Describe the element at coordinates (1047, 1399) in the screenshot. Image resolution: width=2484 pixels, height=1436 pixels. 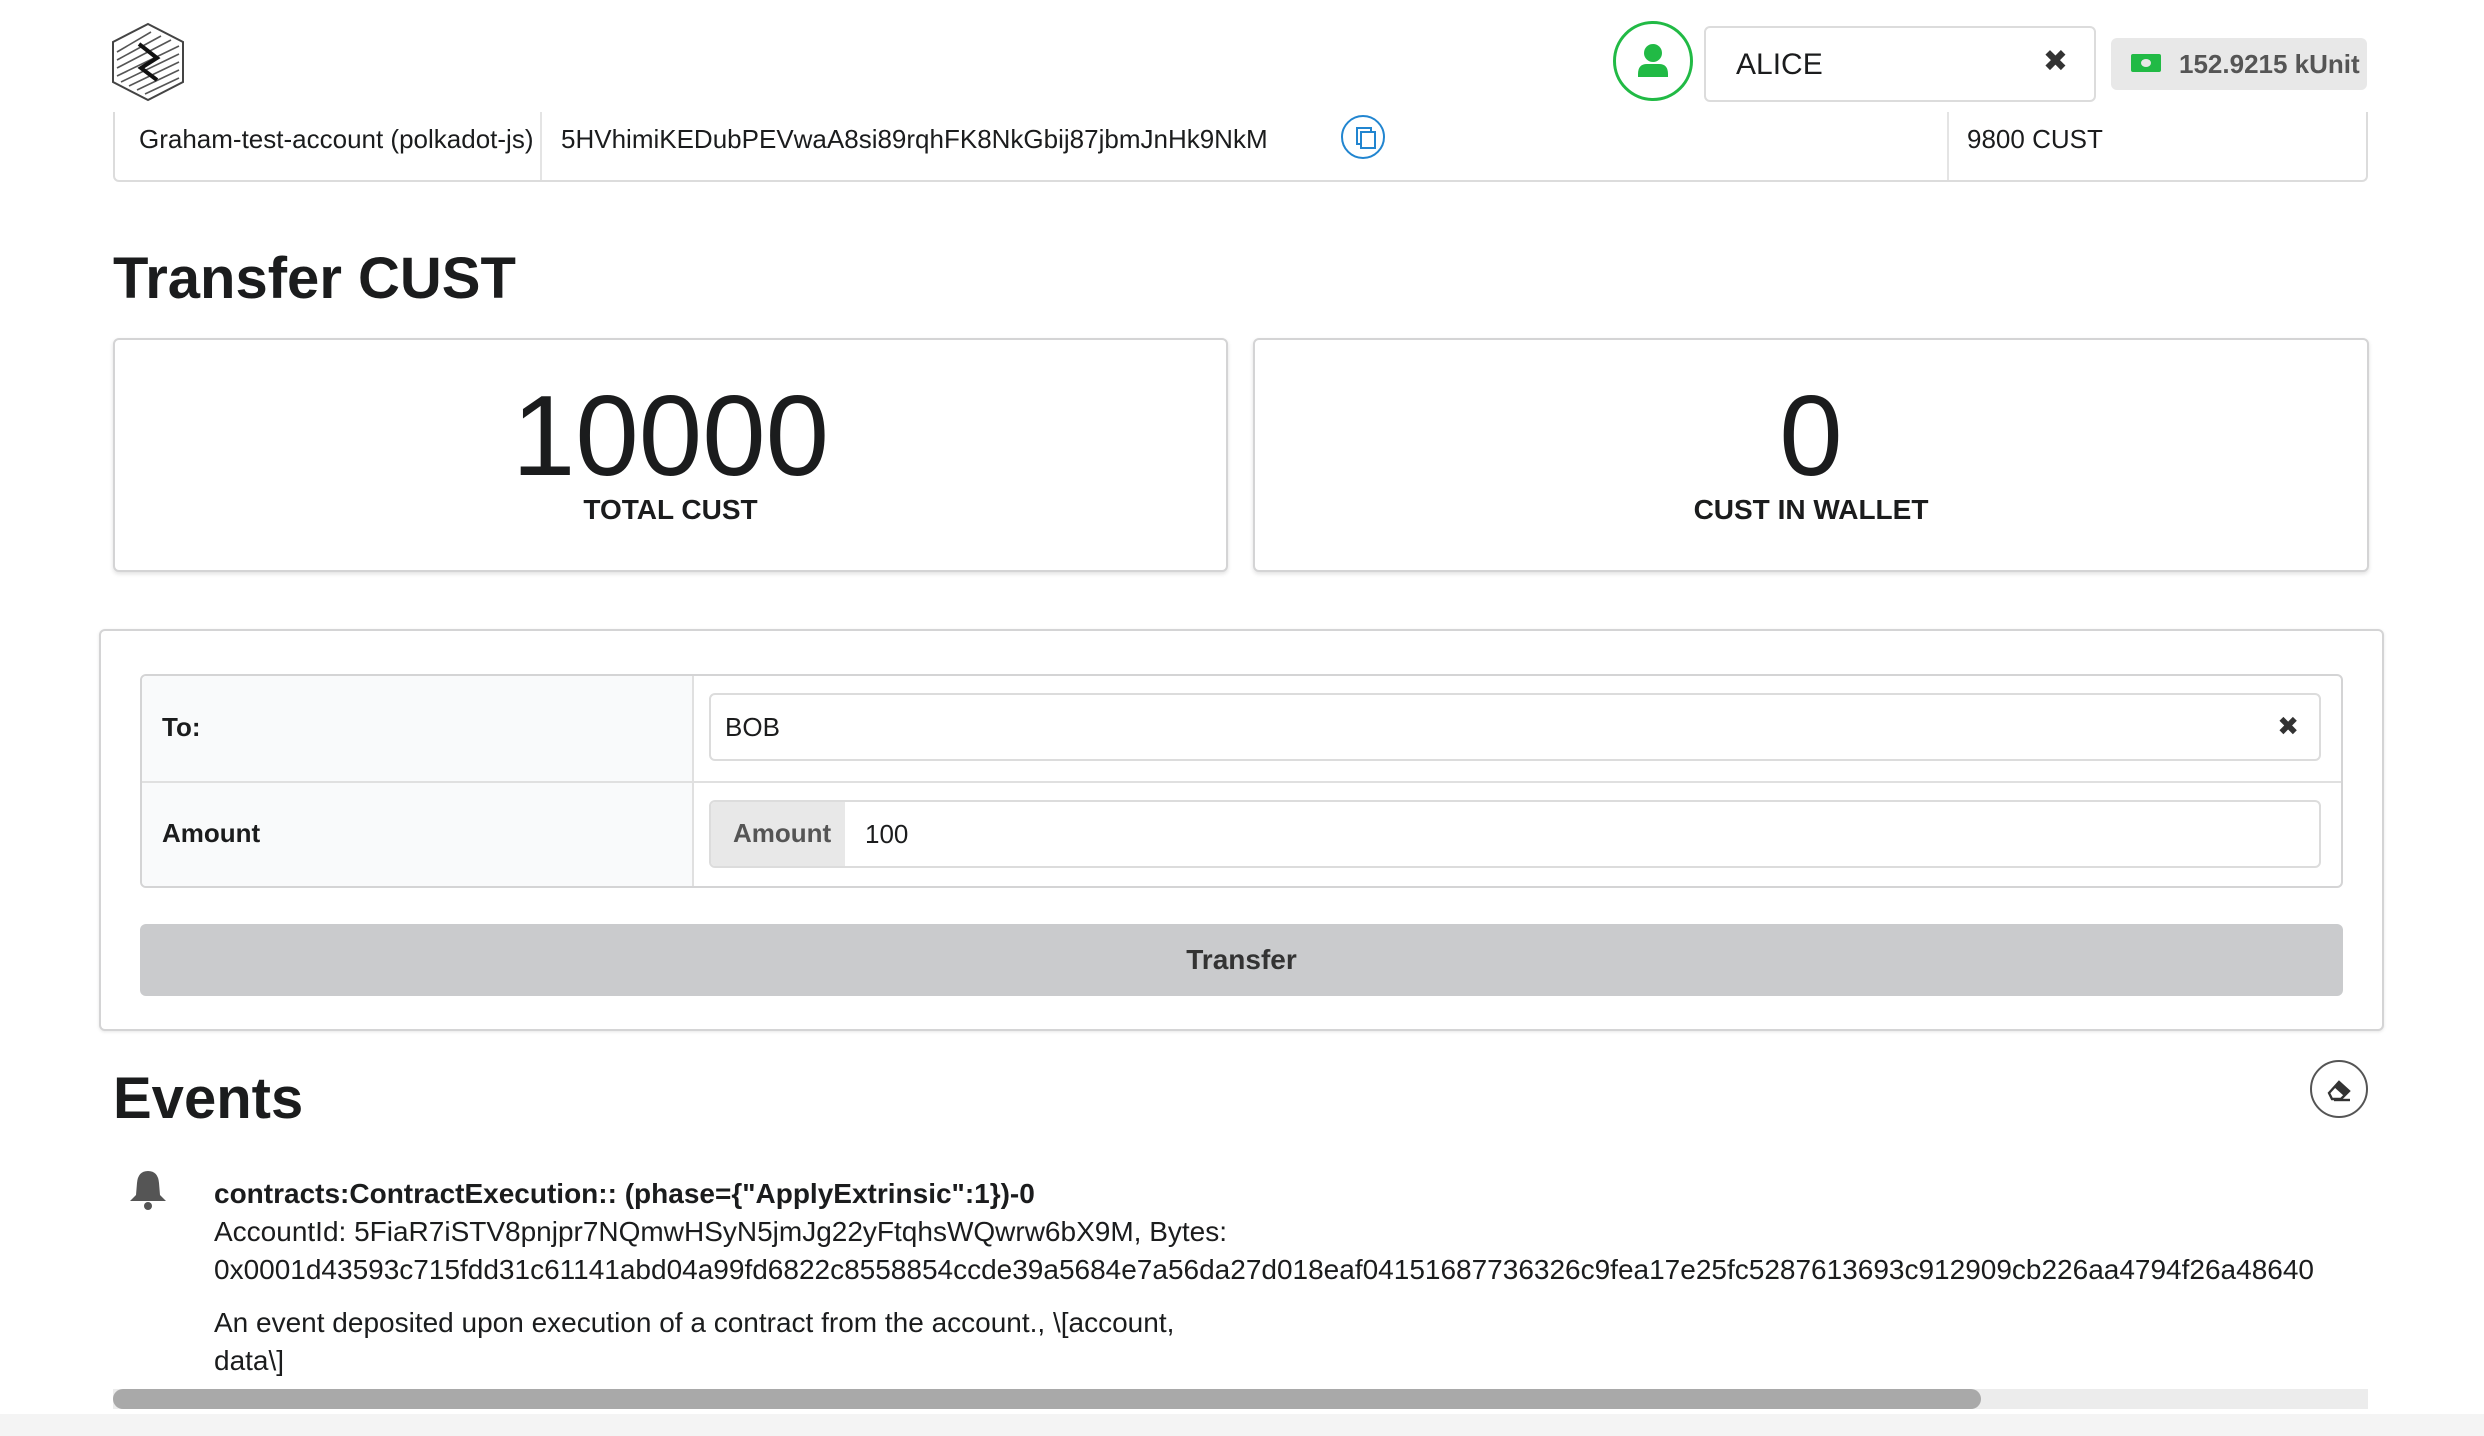
I see `horizontal-scrollbar-thumb` at that location.